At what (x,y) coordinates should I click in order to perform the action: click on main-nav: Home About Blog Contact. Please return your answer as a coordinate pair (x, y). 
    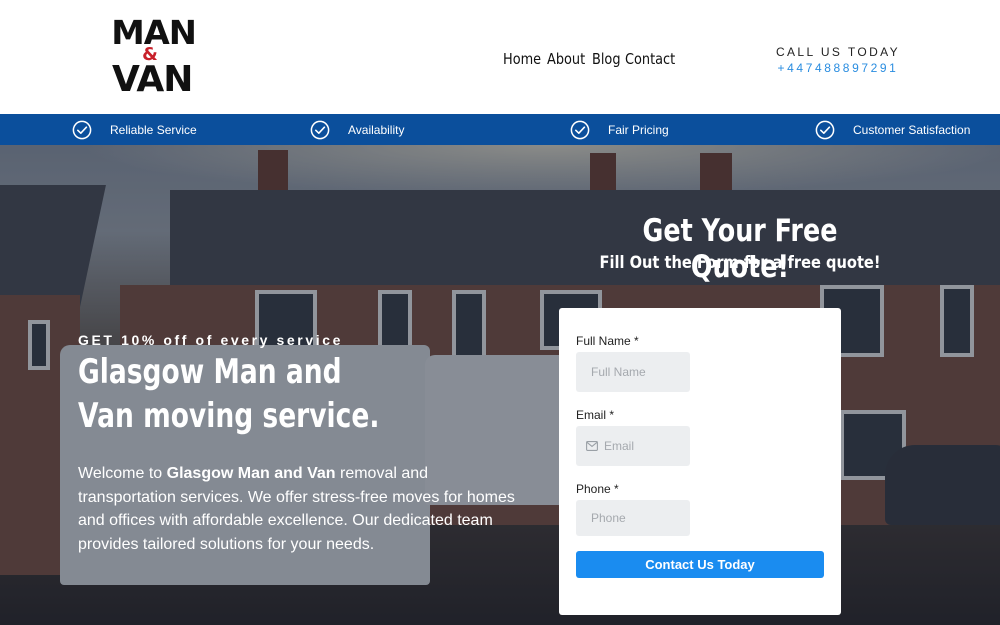
    Looking at the image, I should click on (593, 59).